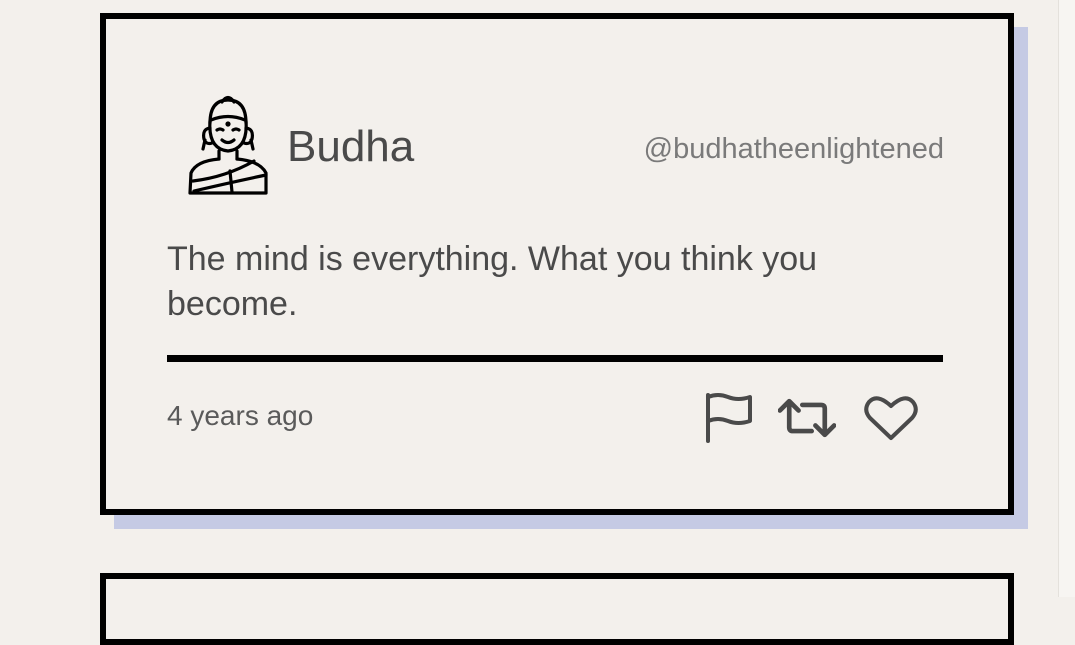 This screenshot has width=1075, height=645. I want to click on next-tweet-card, so click(557, 609).